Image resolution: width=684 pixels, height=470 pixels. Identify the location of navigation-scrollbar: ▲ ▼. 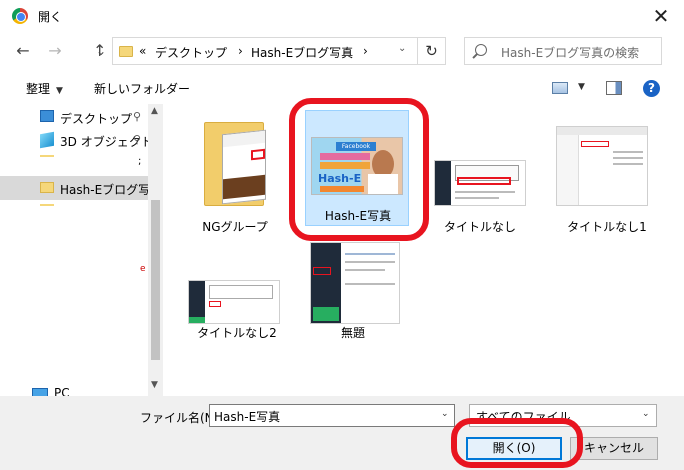
(155, 250).